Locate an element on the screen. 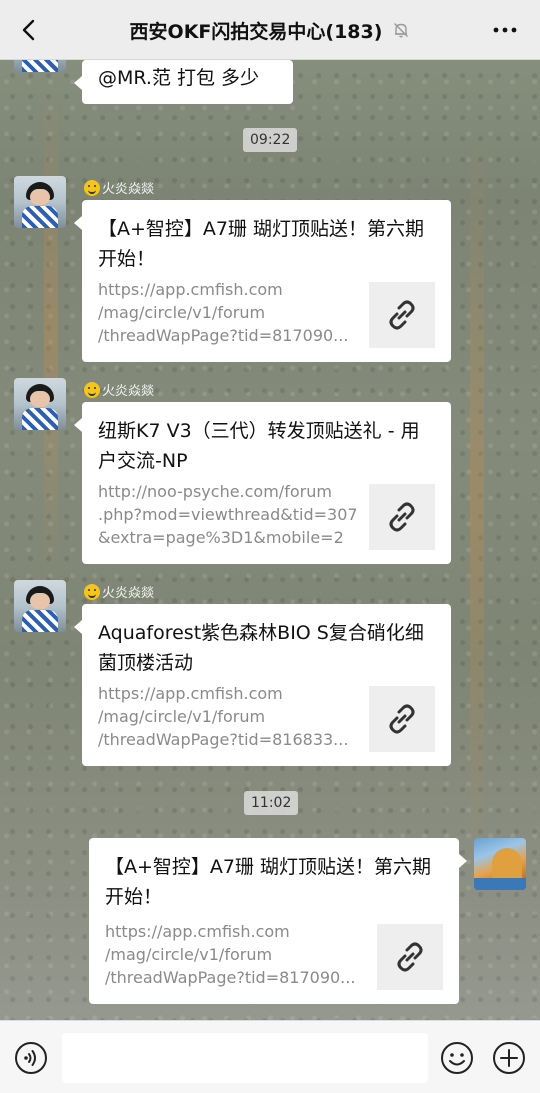 The image size is (540, 1093). input-bar is located at coordinates (270, 1056).